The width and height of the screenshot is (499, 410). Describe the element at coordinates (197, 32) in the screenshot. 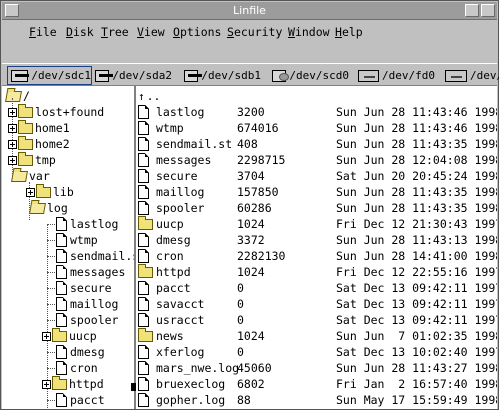

I see `menu-options: Options` at that location.